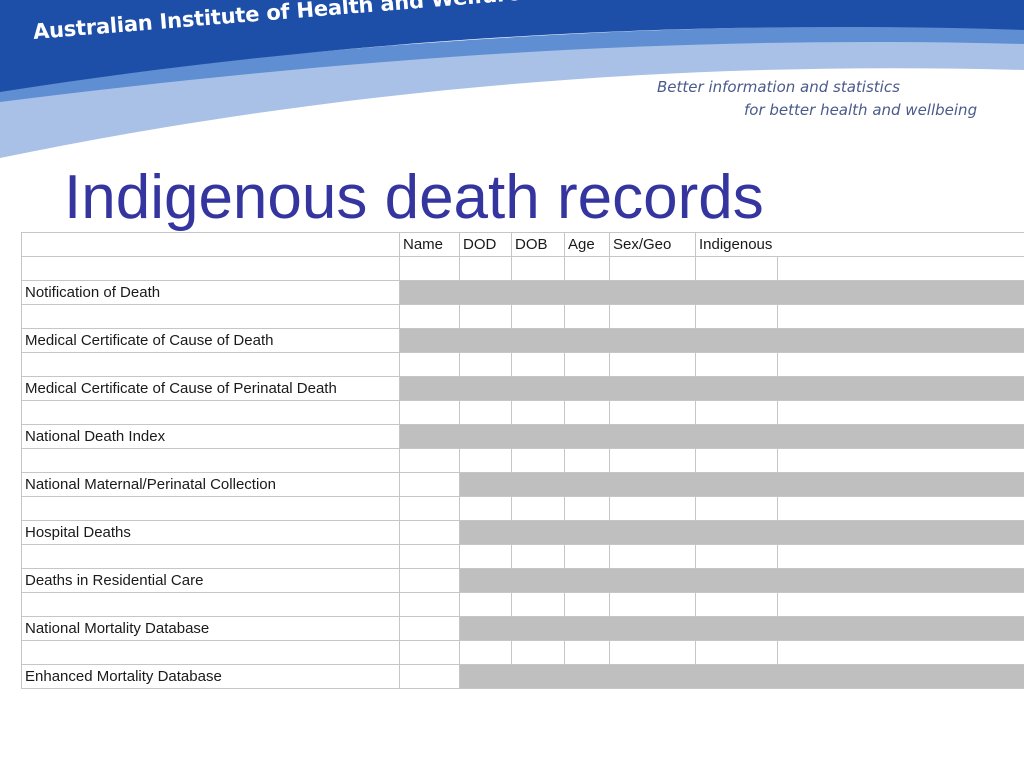  What do you see at coordinates (210, 532) in the screenshot?
I see `record-name: Hospital Deaths` at bounding box center [210, 532].